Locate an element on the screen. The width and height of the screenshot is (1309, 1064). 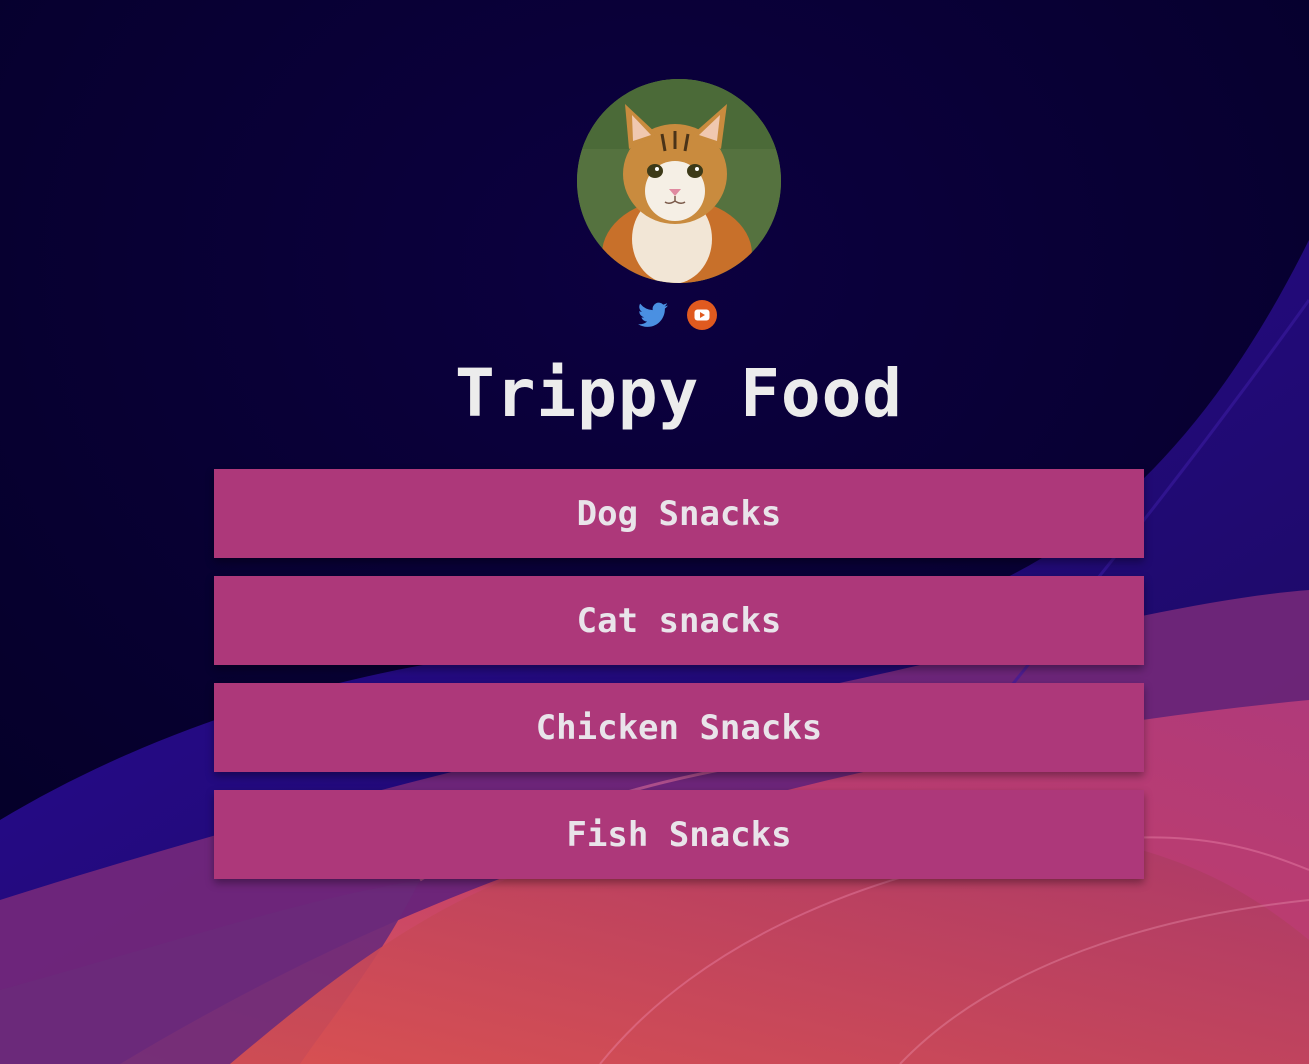
social-icons is located at coordinates (679, 315).